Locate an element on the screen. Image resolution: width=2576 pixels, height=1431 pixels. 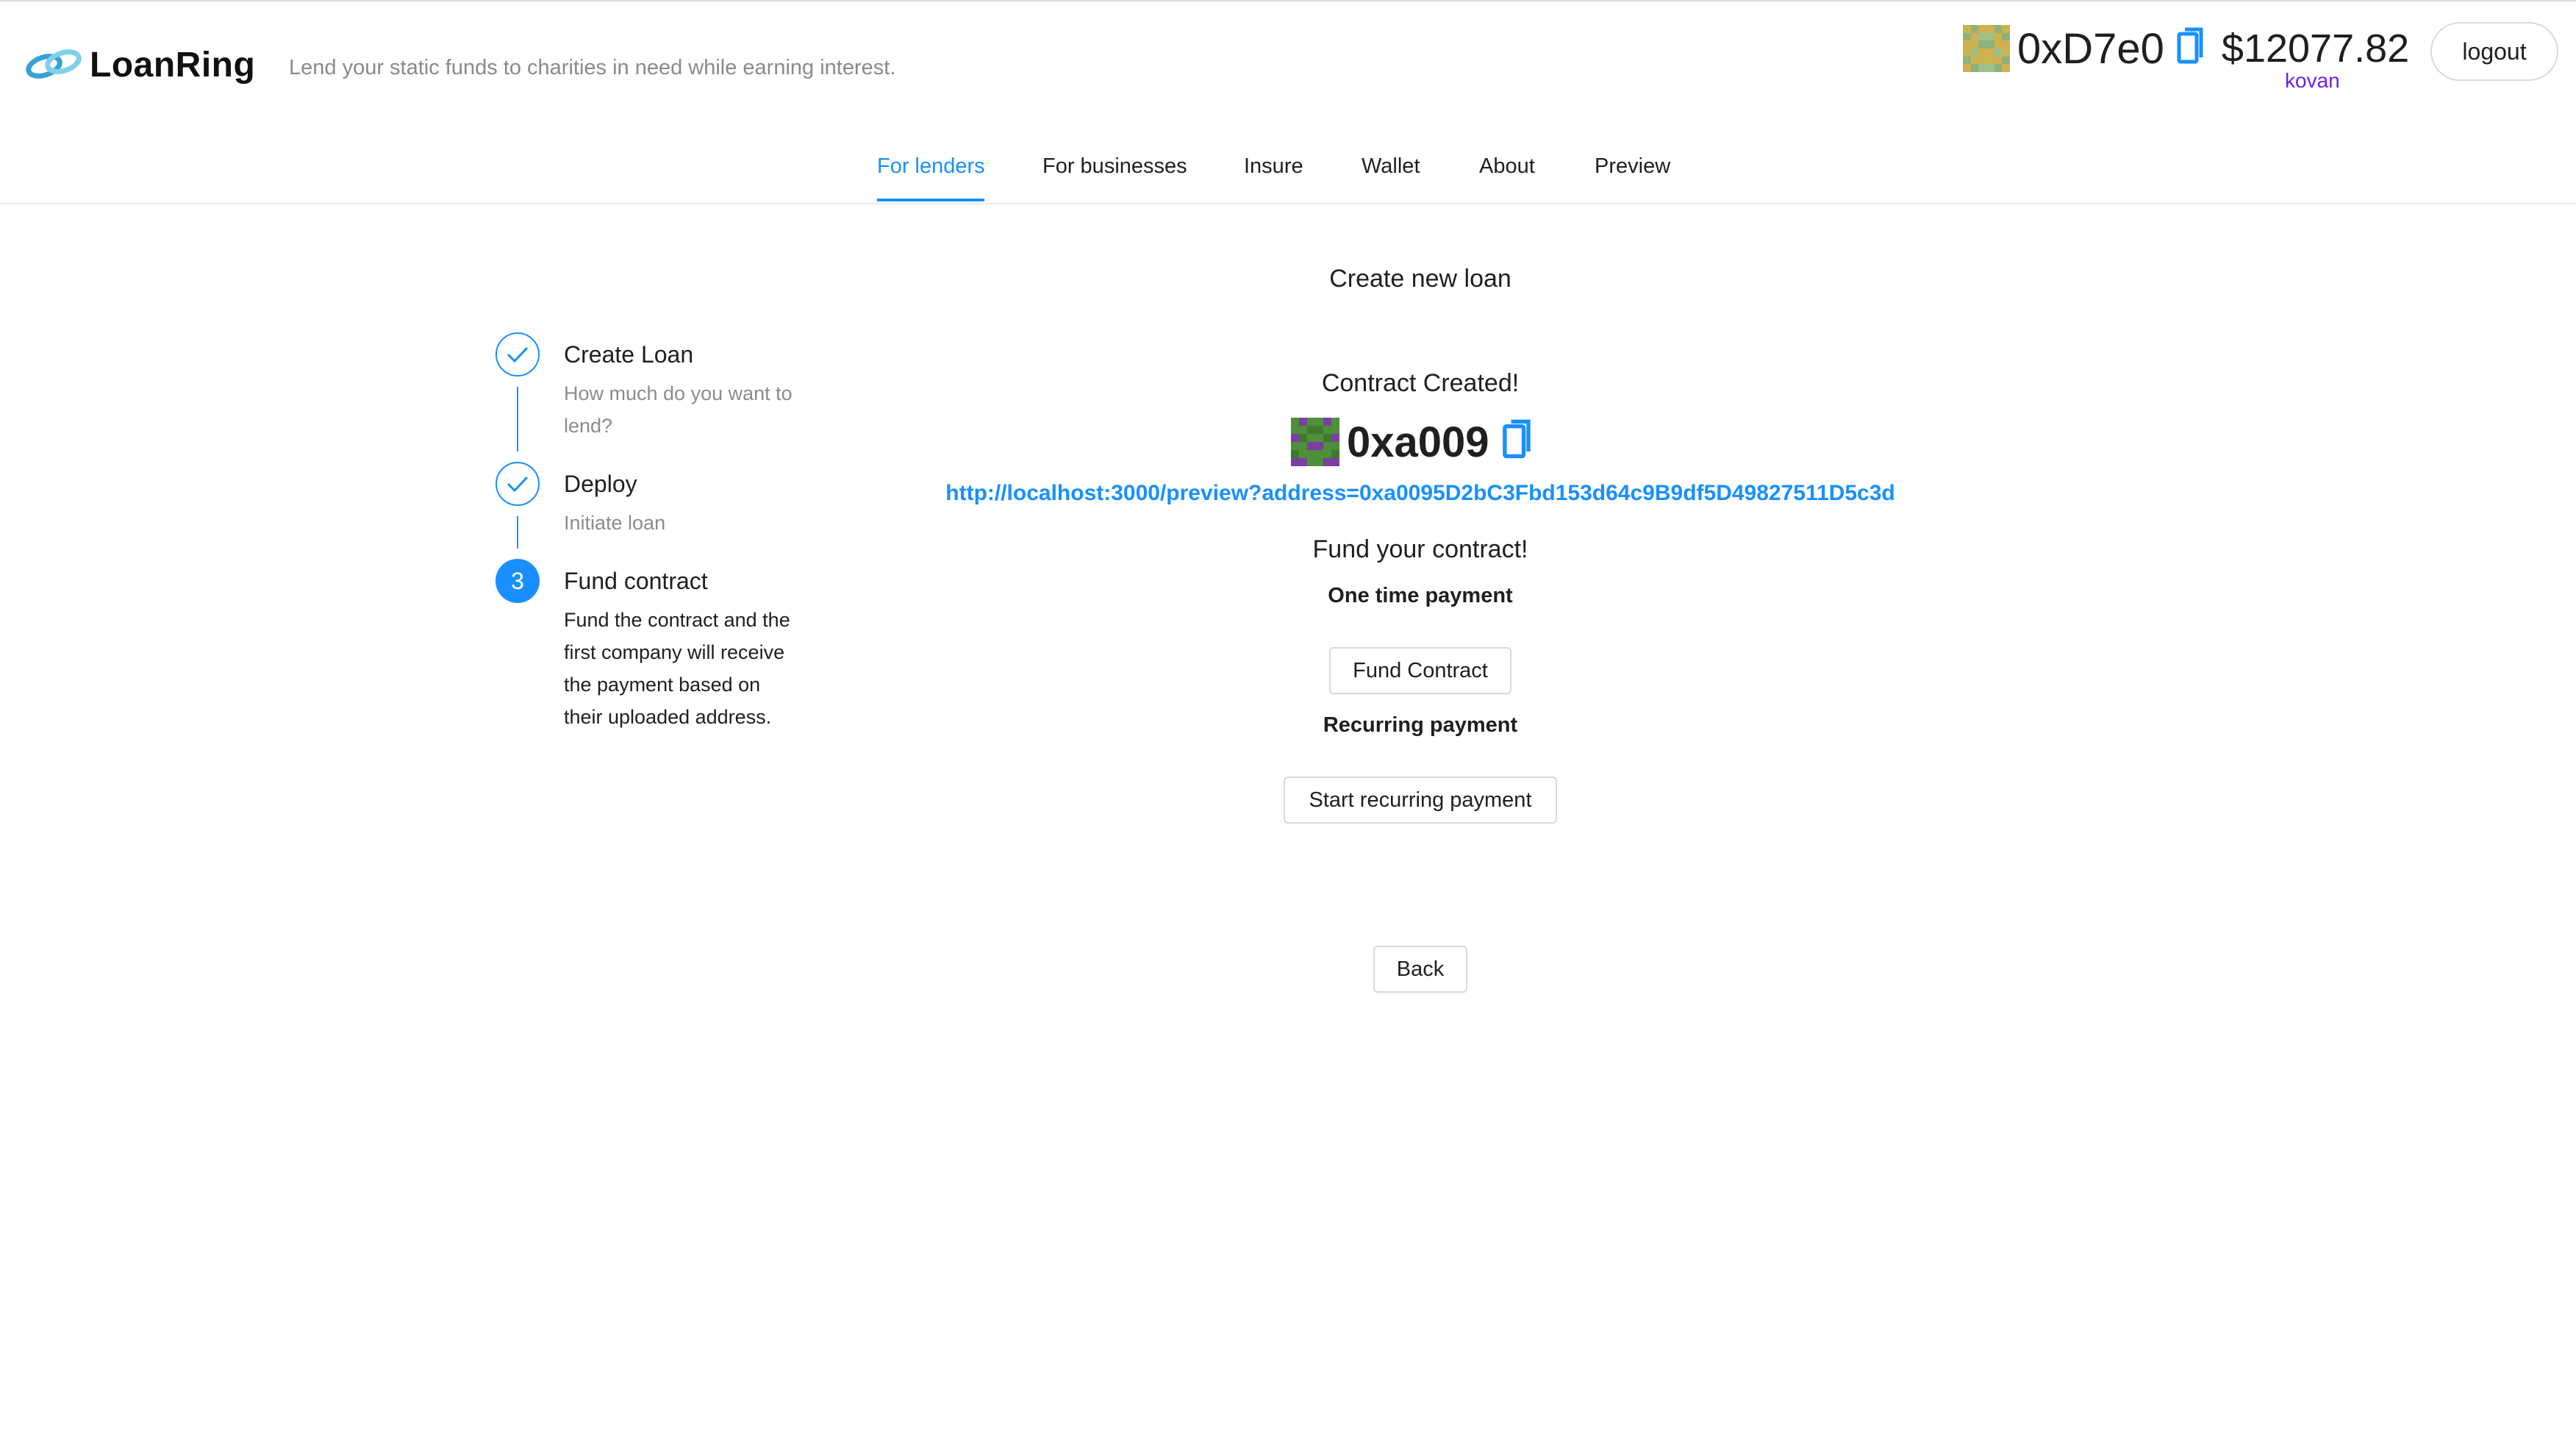
top-border is located at coordinates (1288, 0).